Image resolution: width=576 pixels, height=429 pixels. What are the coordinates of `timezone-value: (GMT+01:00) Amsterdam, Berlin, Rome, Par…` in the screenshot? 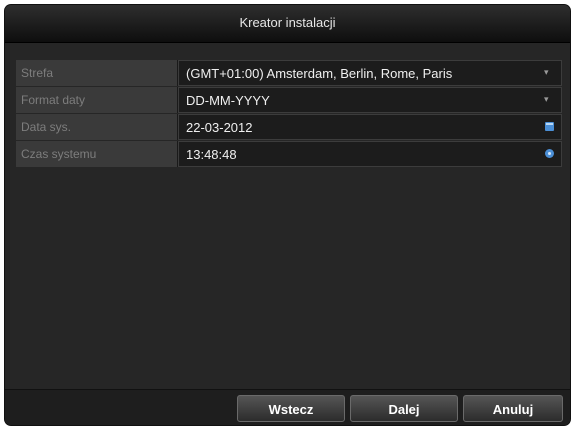 It's located at (319, 73).